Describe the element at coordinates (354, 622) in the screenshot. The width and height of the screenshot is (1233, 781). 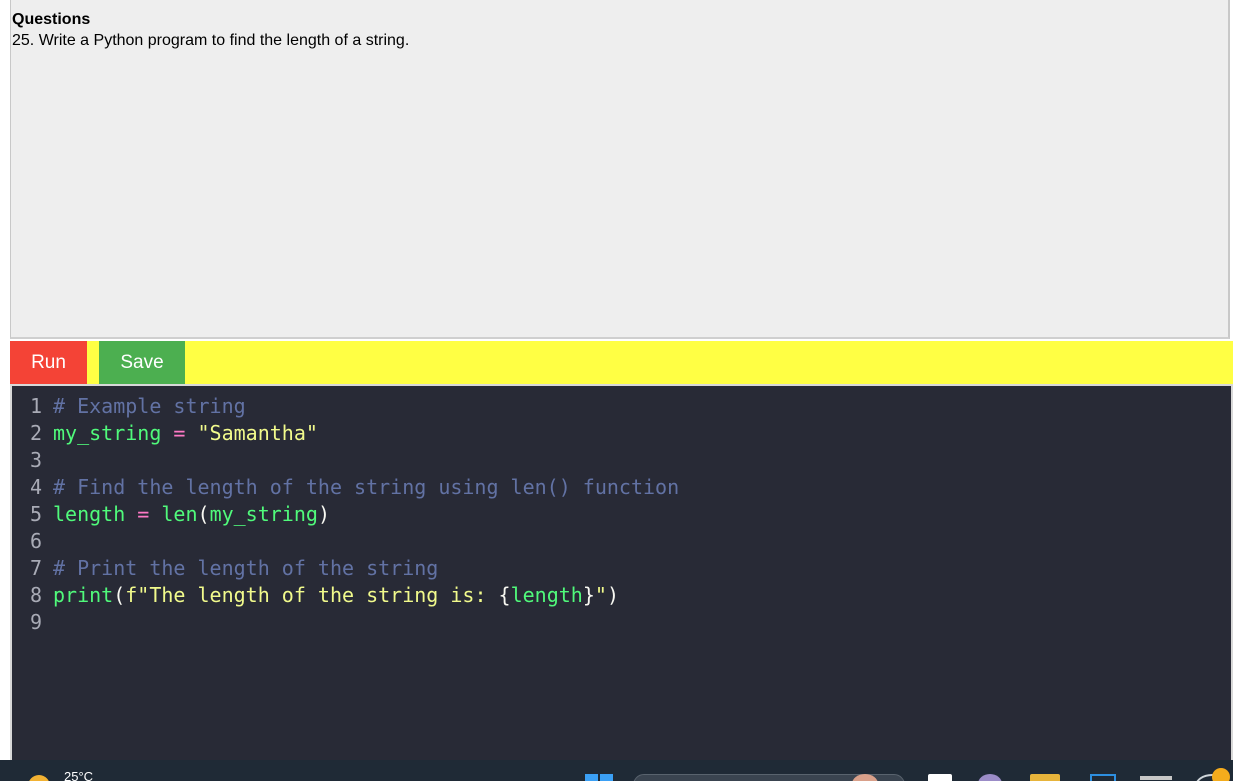
I see `code-line: 9` at that location.